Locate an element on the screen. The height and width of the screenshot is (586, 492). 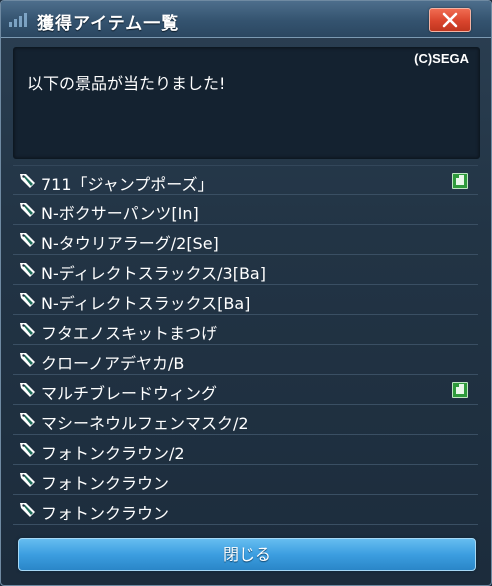
item-label: マルチブレードウィング is located at coordinates (129, 393).